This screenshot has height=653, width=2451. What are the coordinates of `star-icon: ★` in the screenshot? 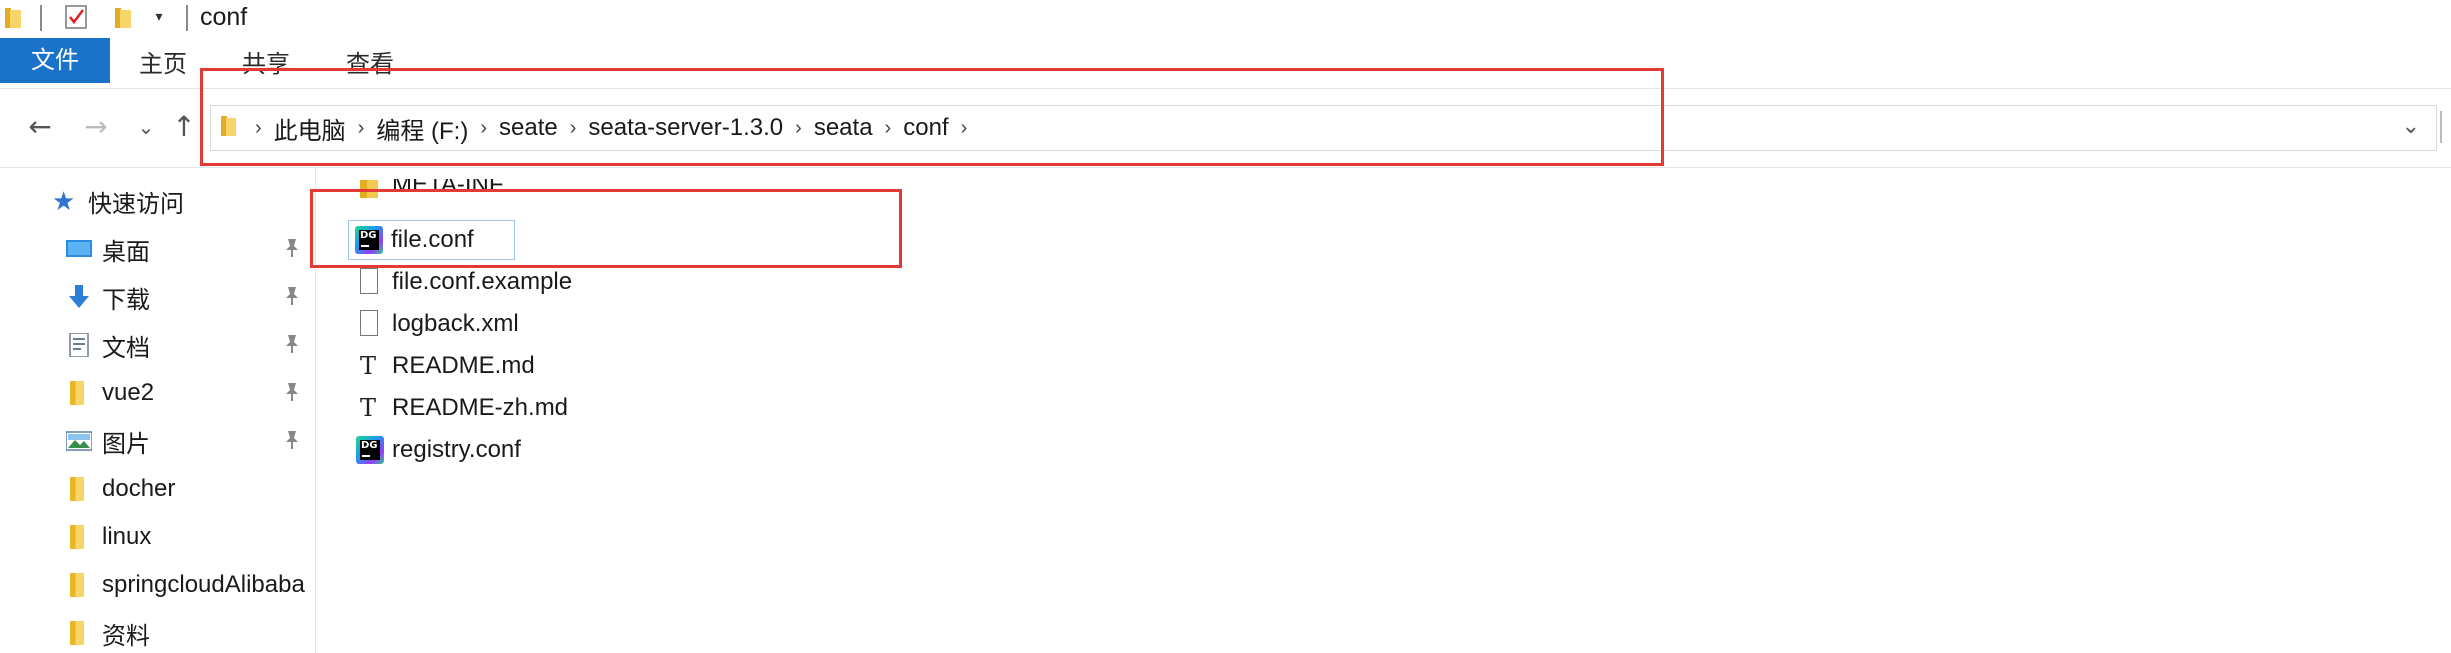 It's located at (64, 201).